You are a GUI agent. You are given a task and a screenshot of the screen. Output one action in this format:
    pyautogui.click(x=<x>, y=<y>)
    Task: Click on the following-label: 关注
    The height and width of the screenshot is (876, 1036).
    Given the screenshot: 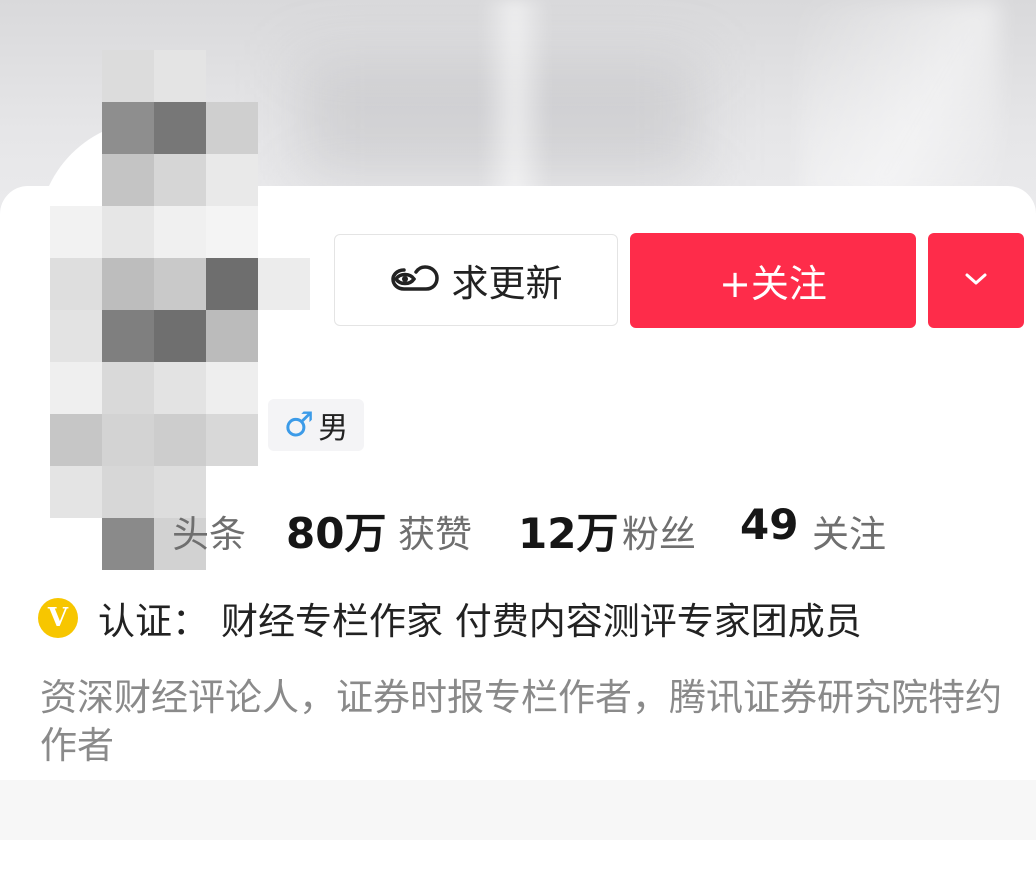 What is the action you would take?
    pyautogui.click(x=849, y=534)
    